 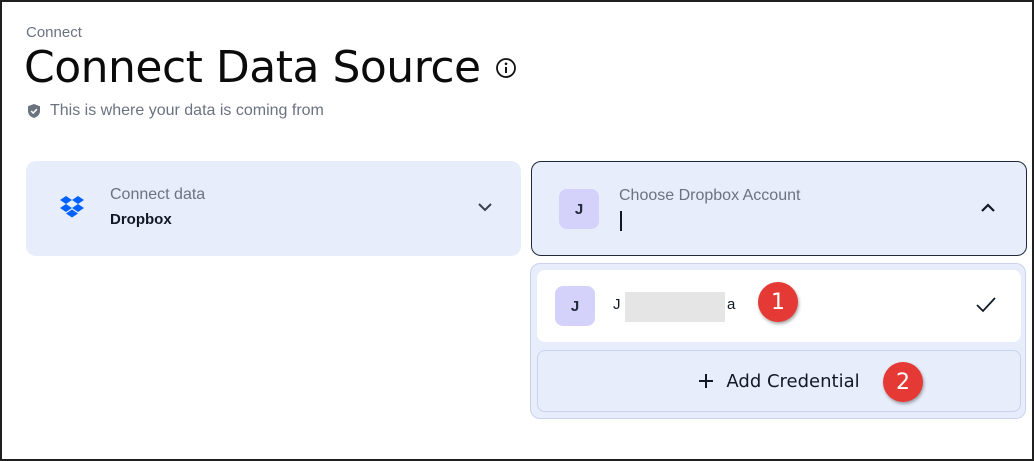 I want to click on chevron-up-icon, so click(x=988, y=208).